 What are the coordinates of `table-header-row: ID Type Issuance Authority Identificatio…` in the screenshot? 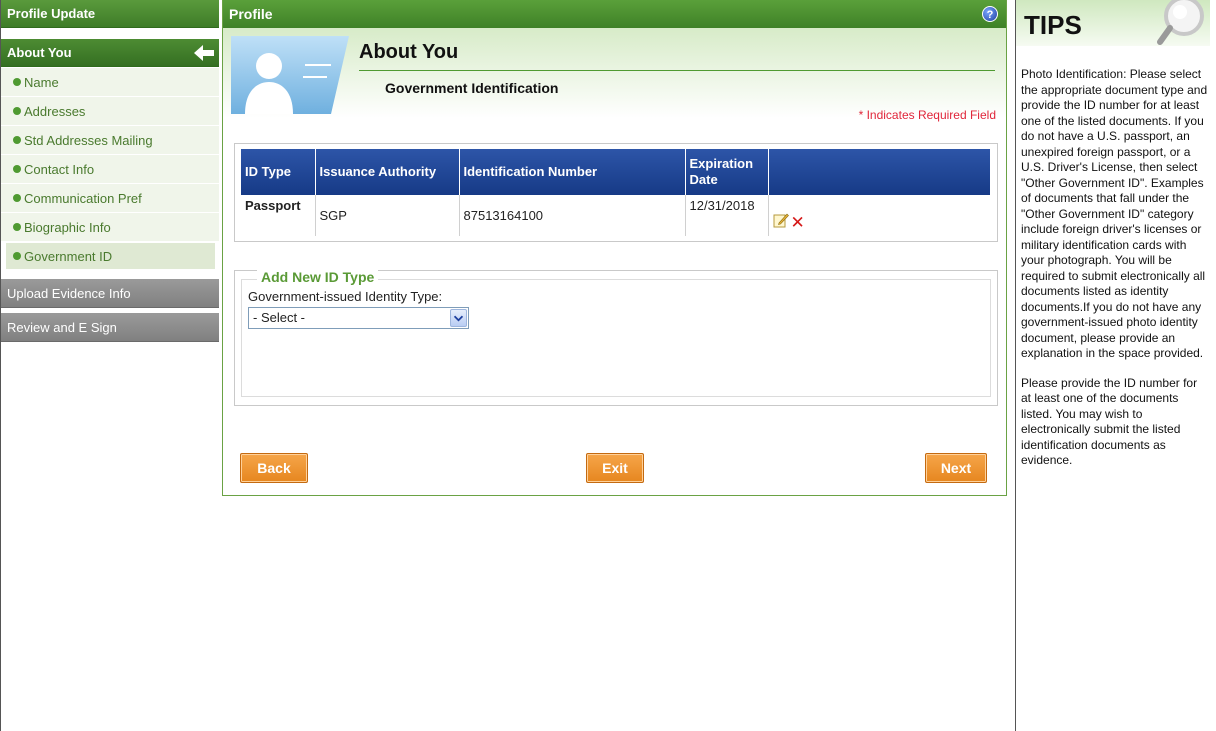 It's located at (616, 172).